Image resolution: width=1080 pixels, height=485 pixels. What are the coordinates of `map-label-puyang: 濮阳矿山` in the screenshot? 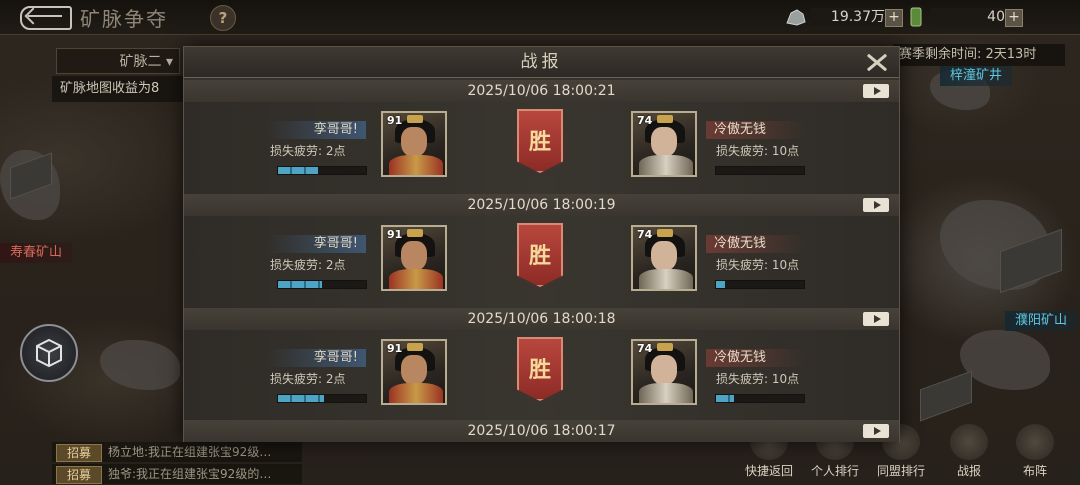 It's located at (1041, 321).